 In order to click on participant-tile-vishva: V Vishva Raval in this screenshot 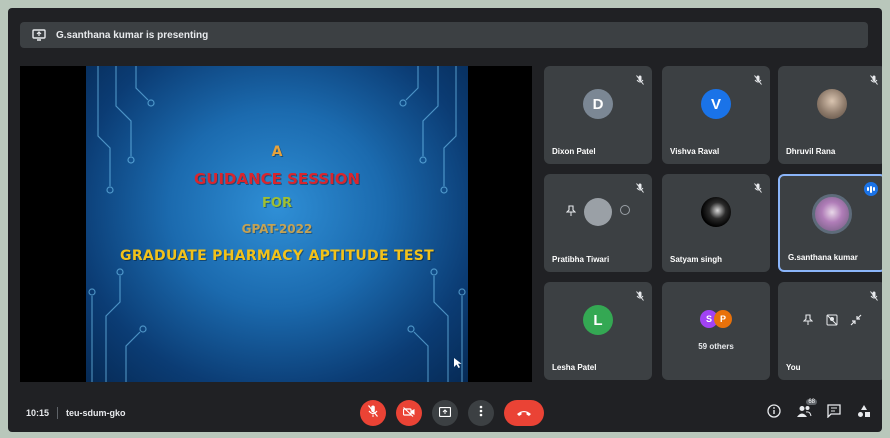, I will do `click(716, 115)`.